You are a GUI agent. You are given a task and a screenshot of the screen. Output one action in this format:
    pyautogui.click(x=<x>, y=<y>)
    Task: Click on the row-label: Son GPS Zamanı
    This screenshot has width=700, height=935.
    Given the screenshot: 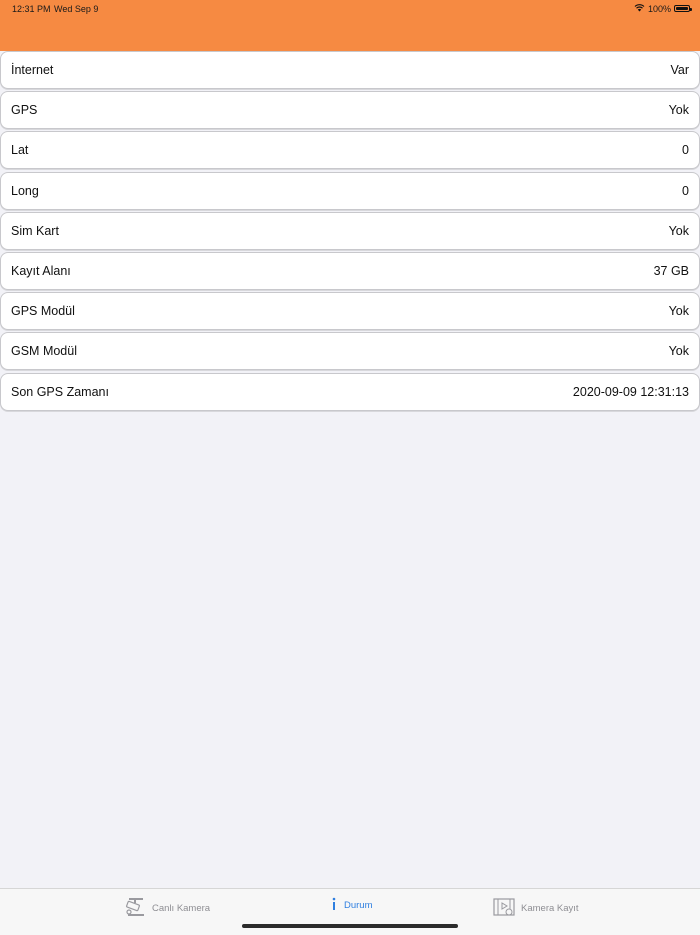 What is the action you would take?
    pyautogui.click(x=60, y=391)
    